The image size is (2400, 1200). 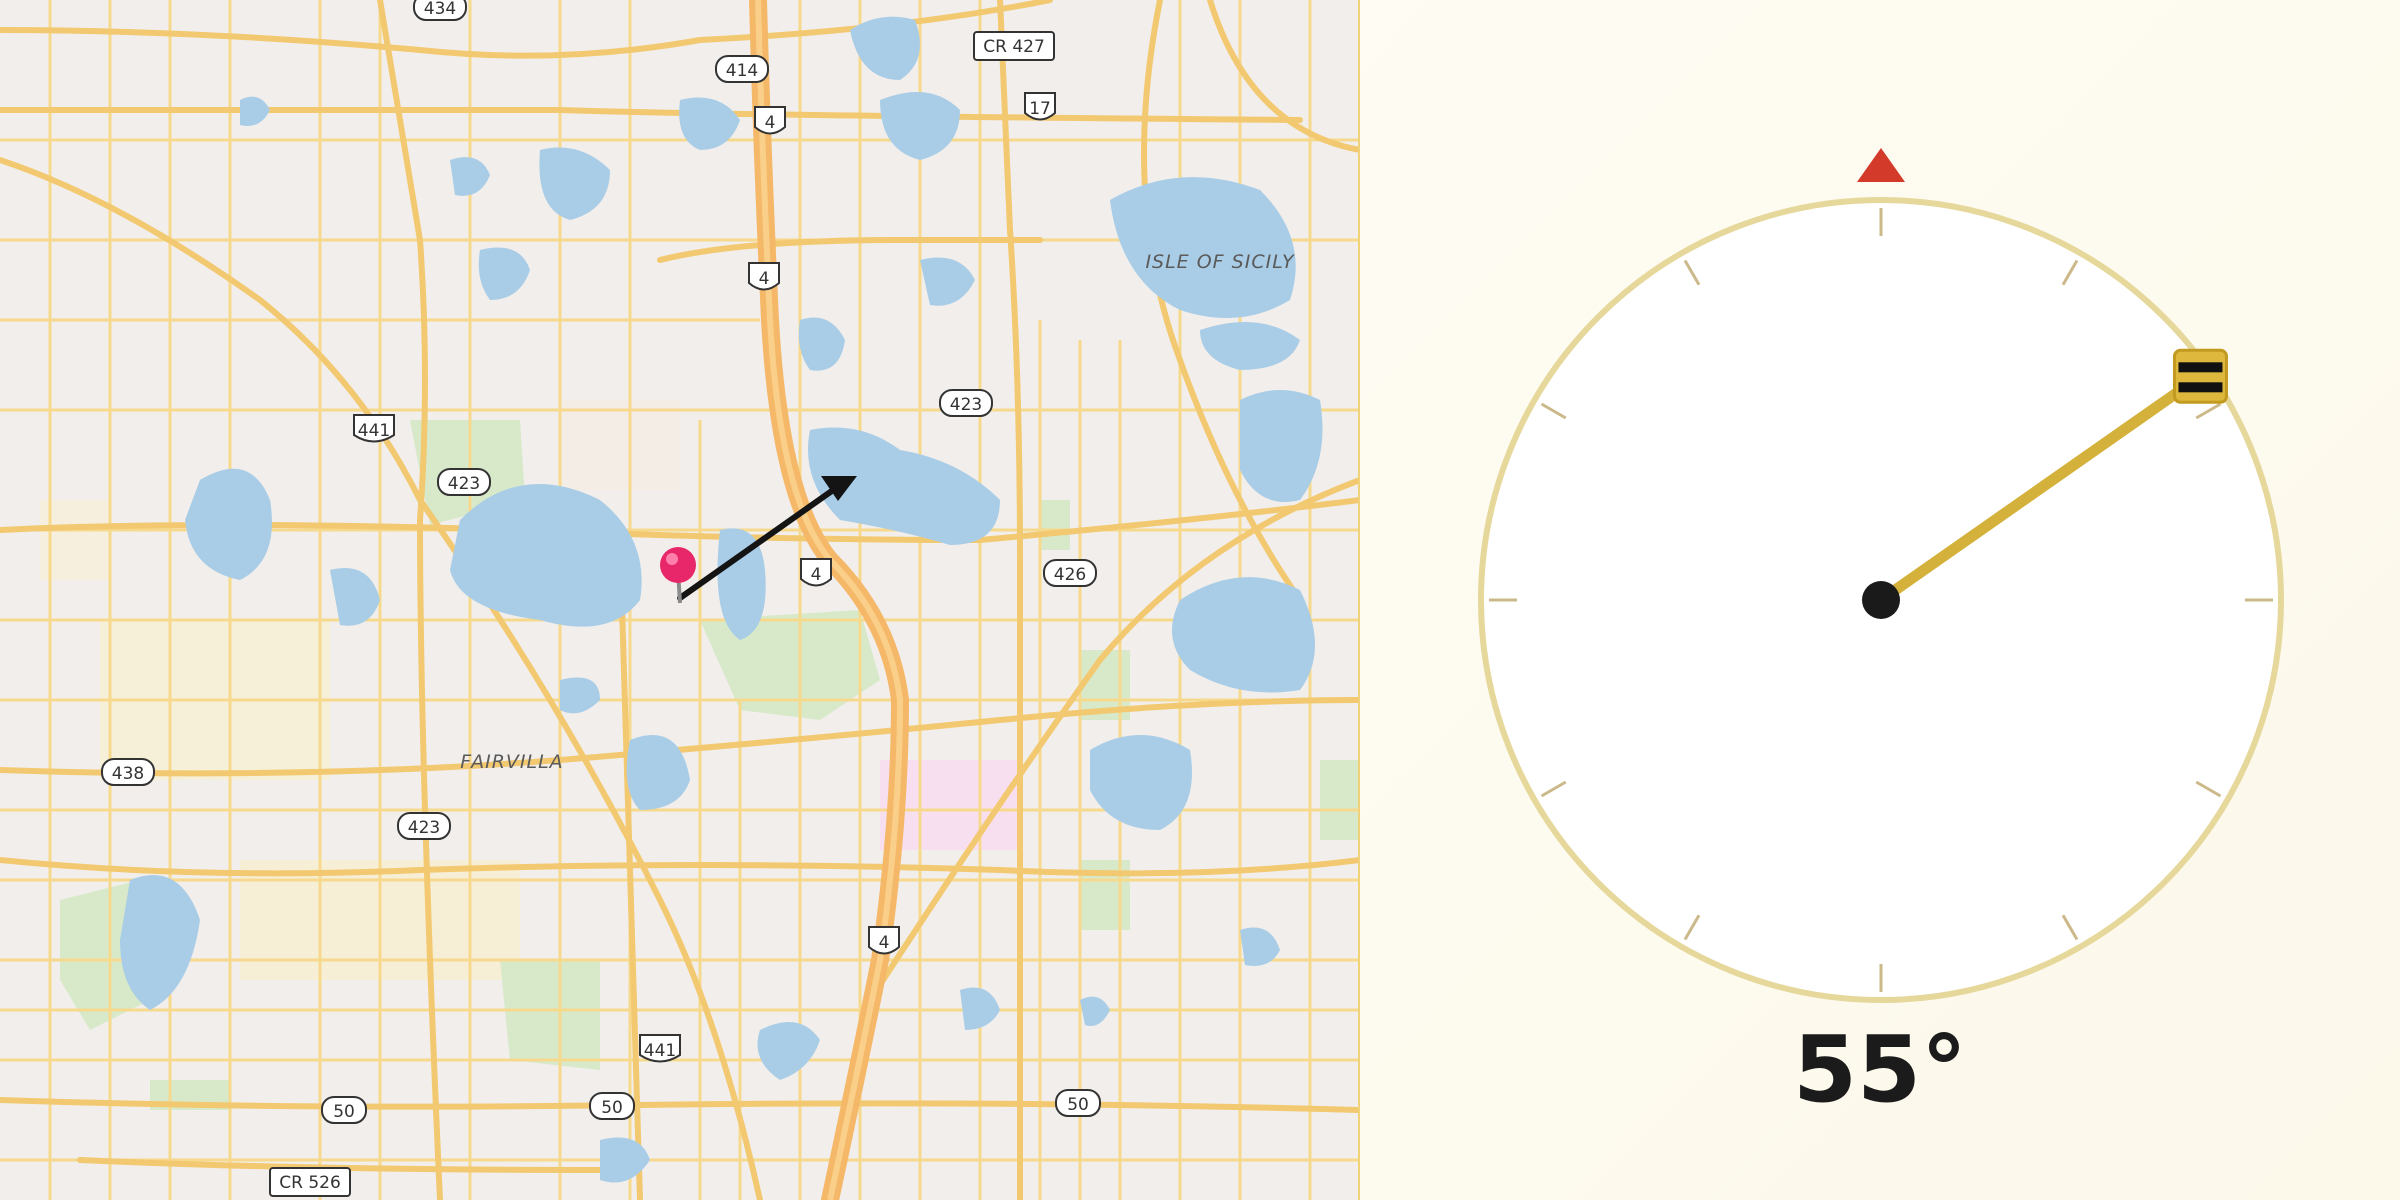 I want to click on shield-423-c: 423, so click(x=424, y=826).